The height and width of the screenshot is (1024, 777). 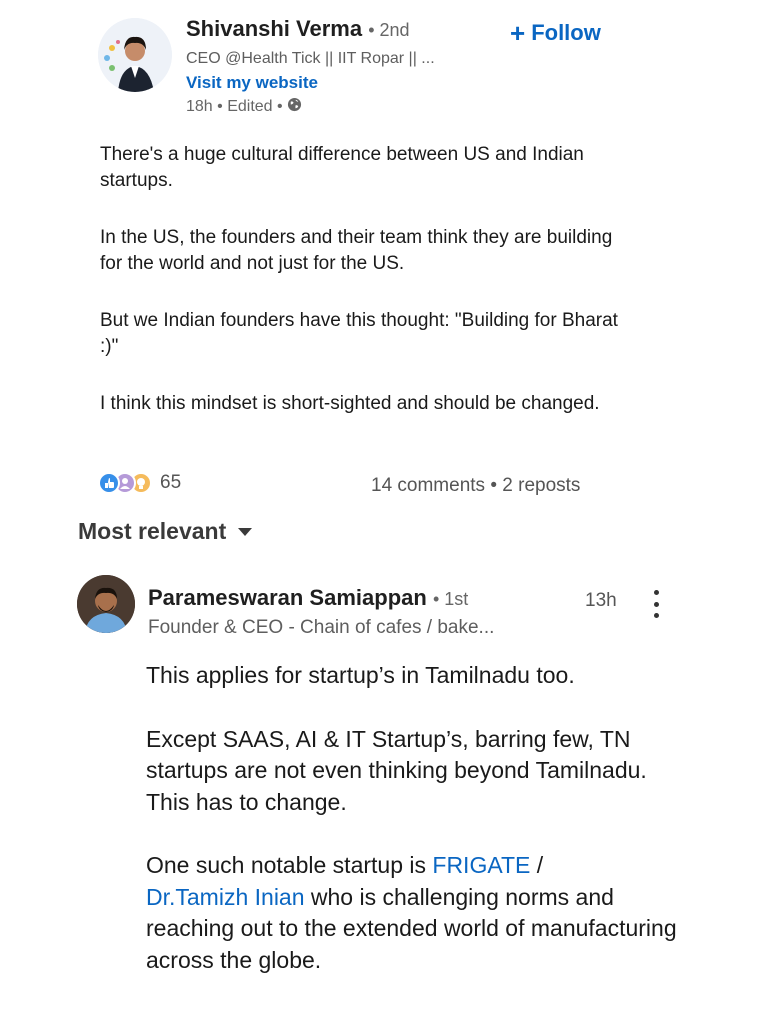 I want to click on commenter-name: Parameswaran Samiappan • 1st, so click(x=308, y=598).